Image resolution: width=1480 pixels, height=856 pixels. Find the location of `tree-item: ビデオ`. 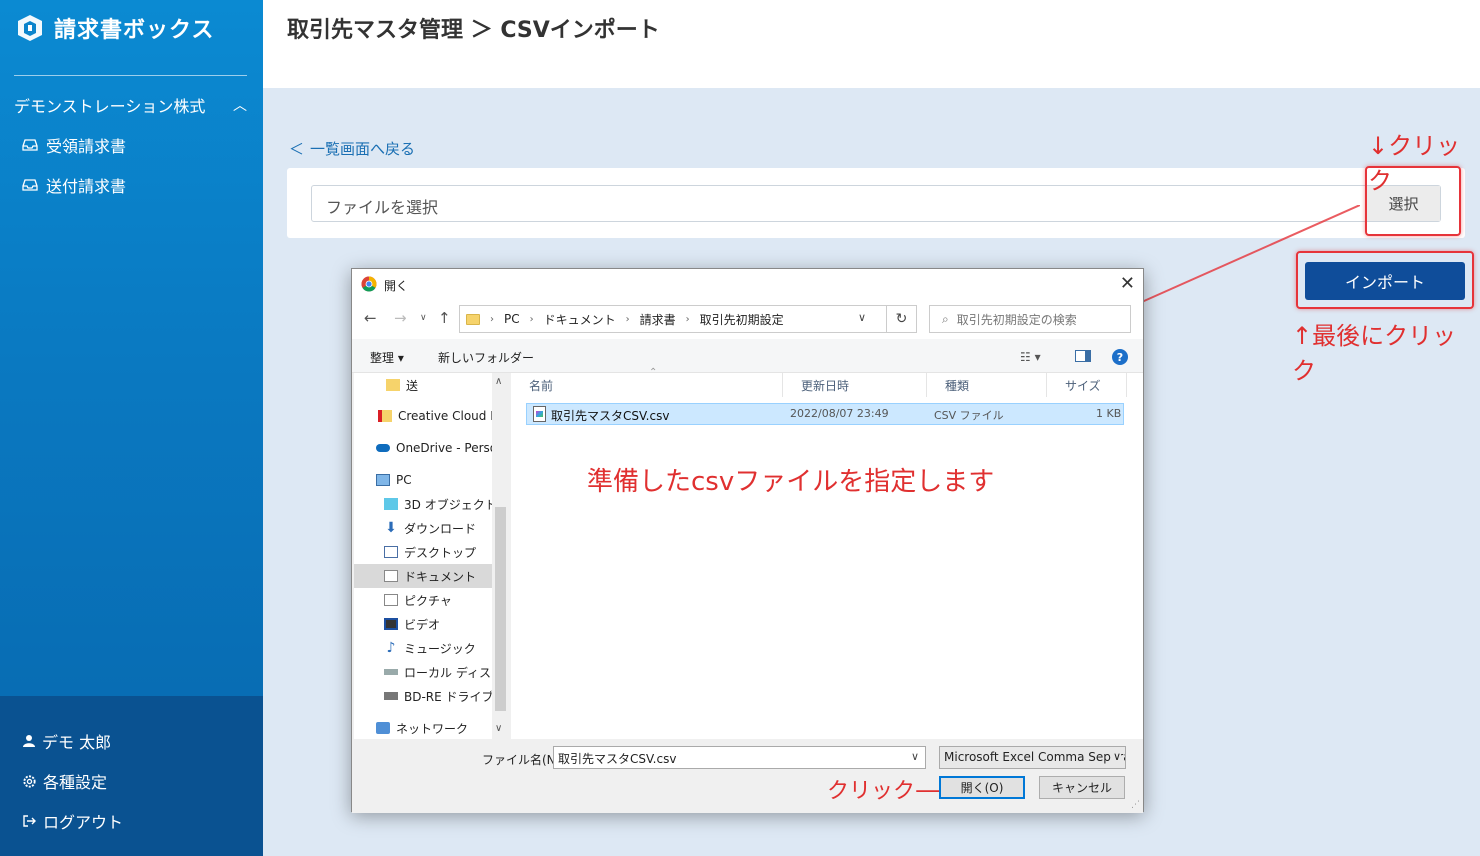

tree-item: ビデオ is located at coordinates (423, 624).